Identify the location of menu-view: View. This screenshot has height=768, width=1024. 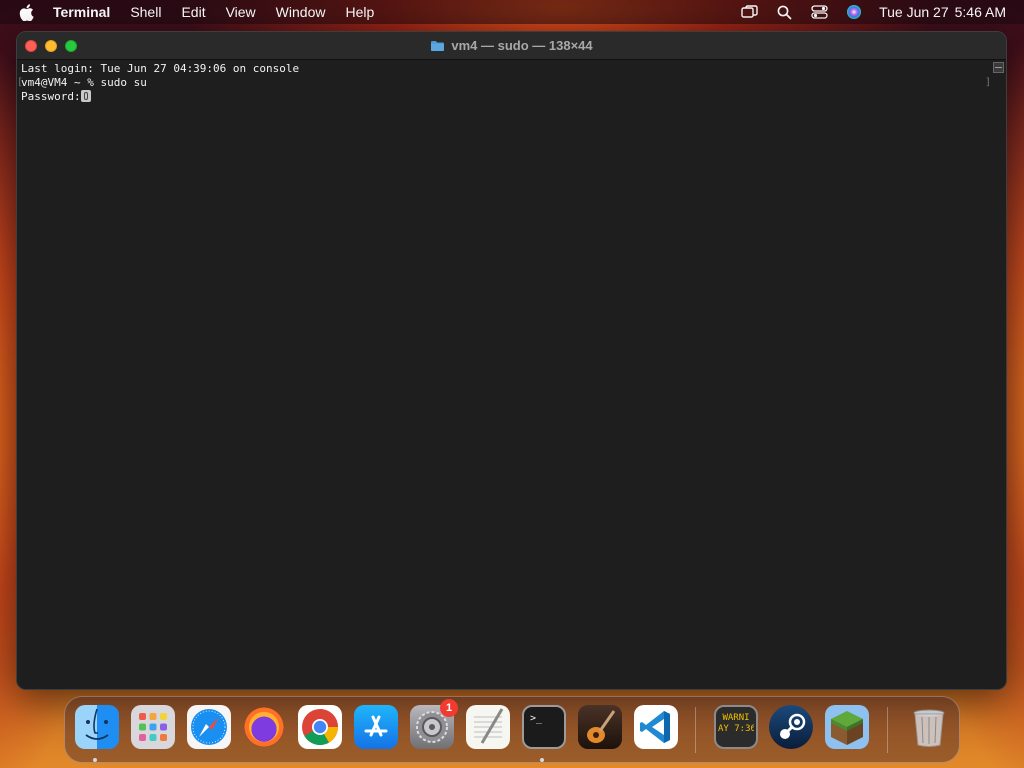
(241, 12).